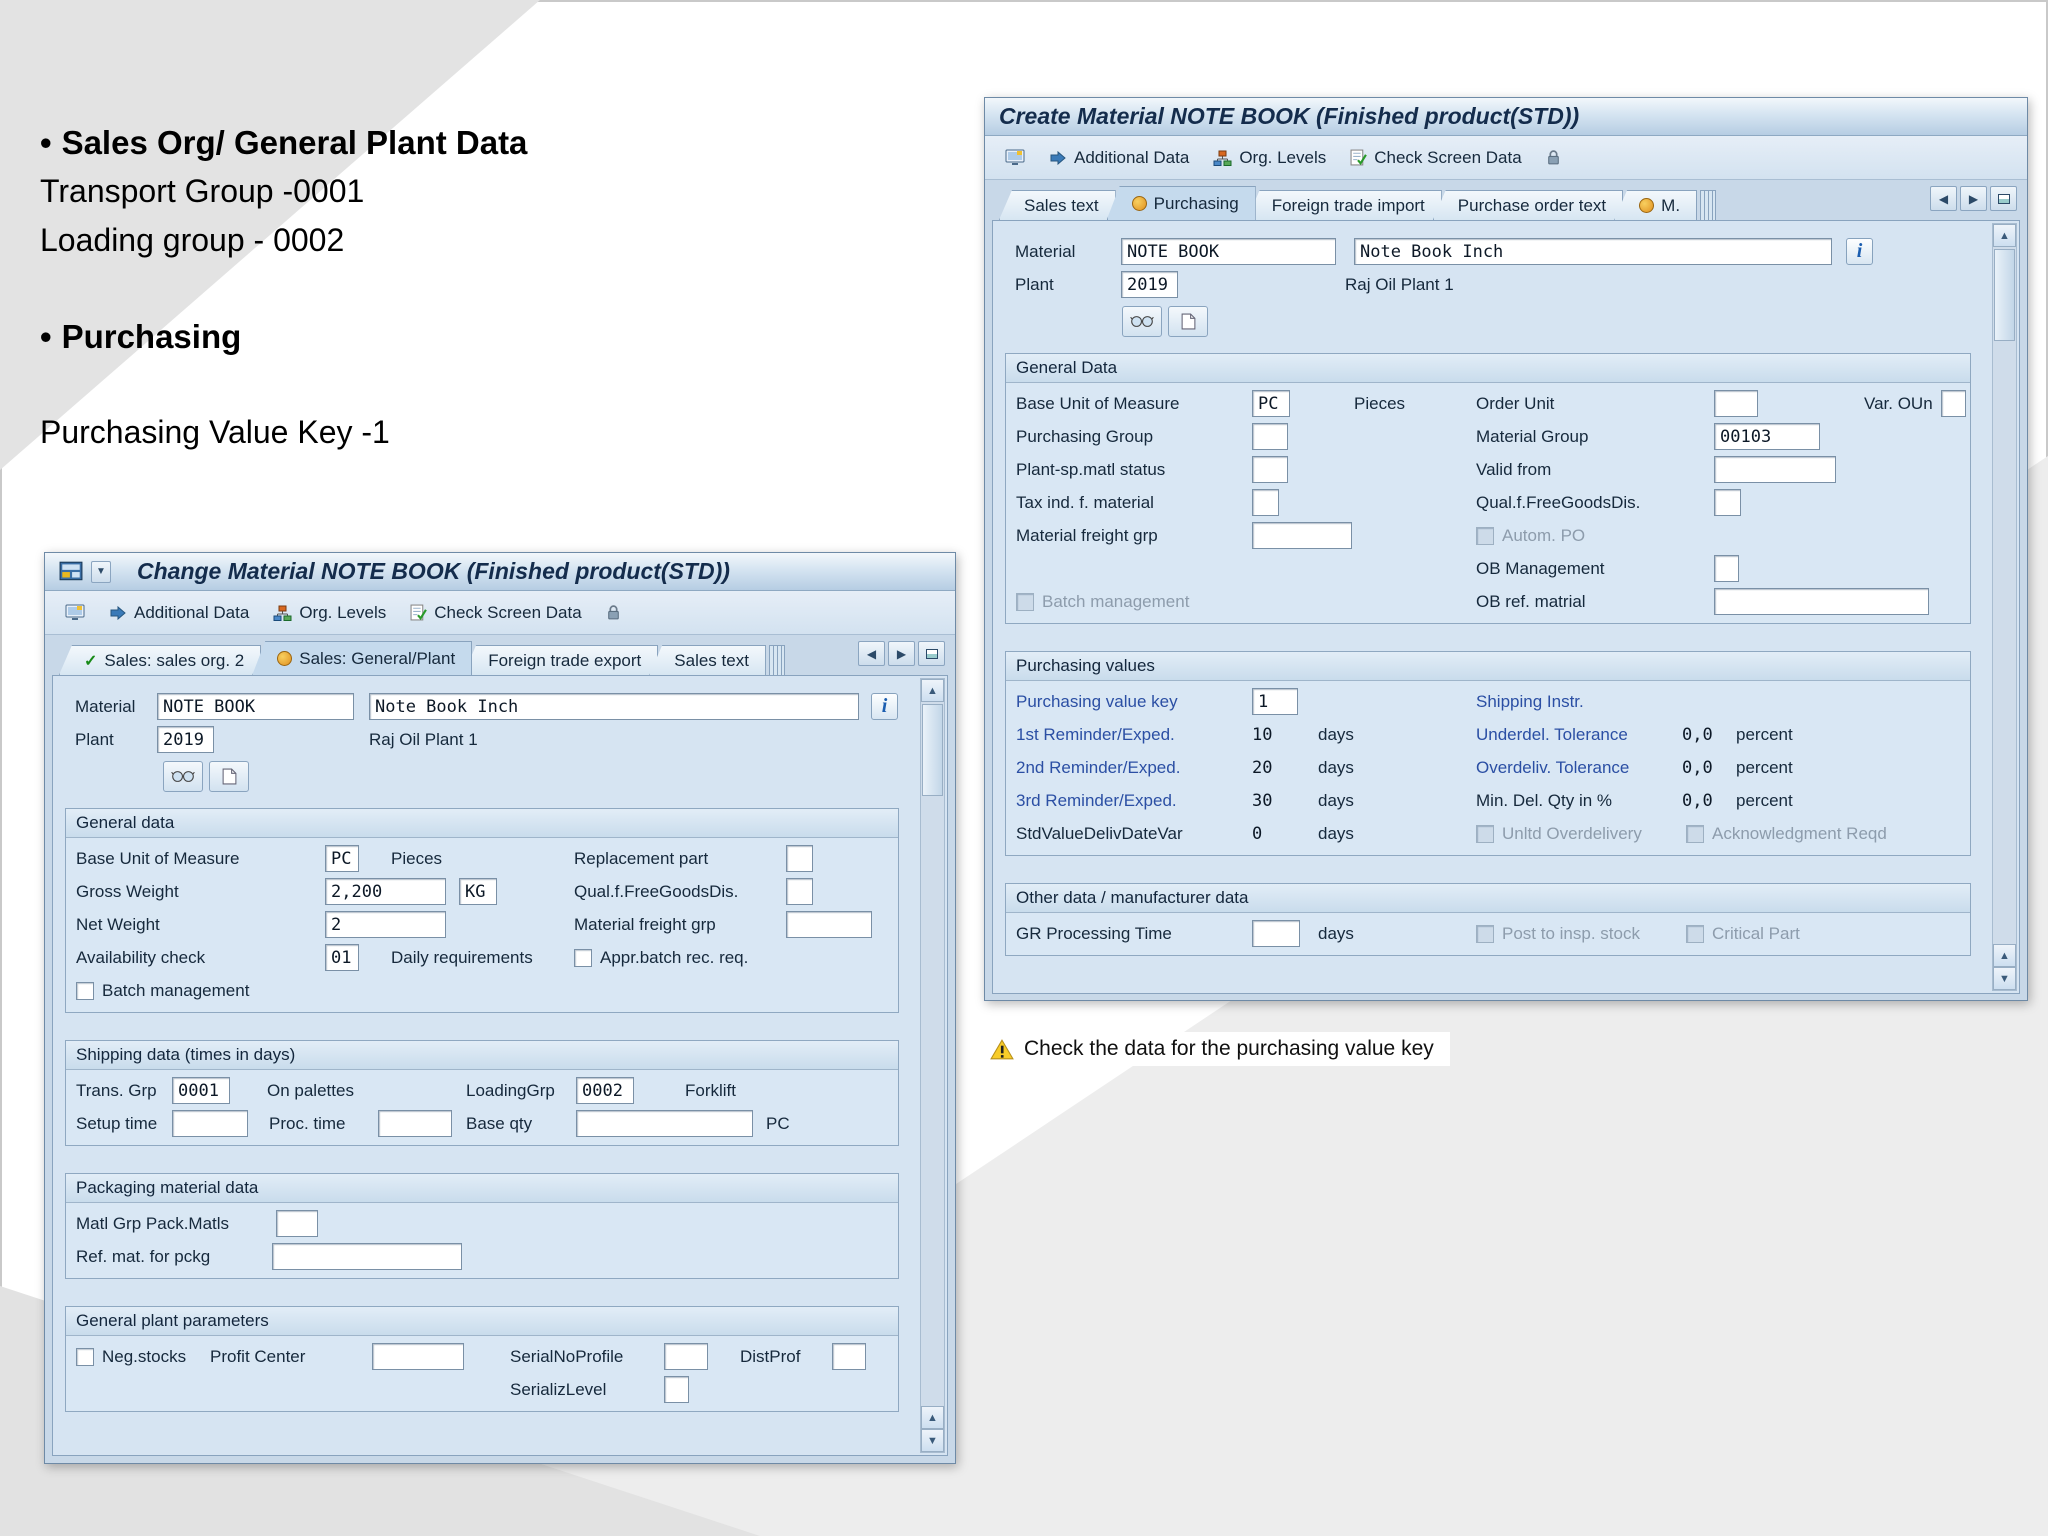  I want to click on net-weight-input: 2, so click(385, 924).